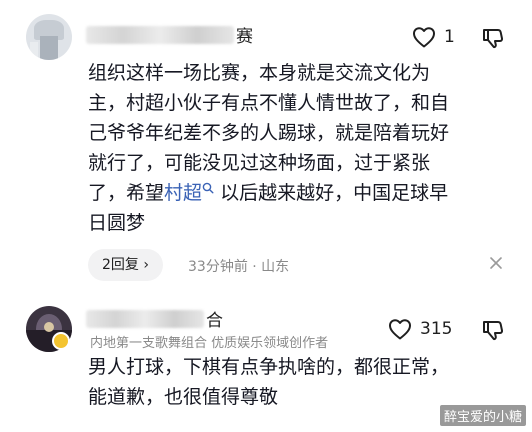  What do you see at coordinates (269, 382) in the screenshot?
I see `comment-text: 男人打球，下棋有点争执啥的，都很正常， 能道歉，也很值得尊敬` at bounding box center [269, 382].